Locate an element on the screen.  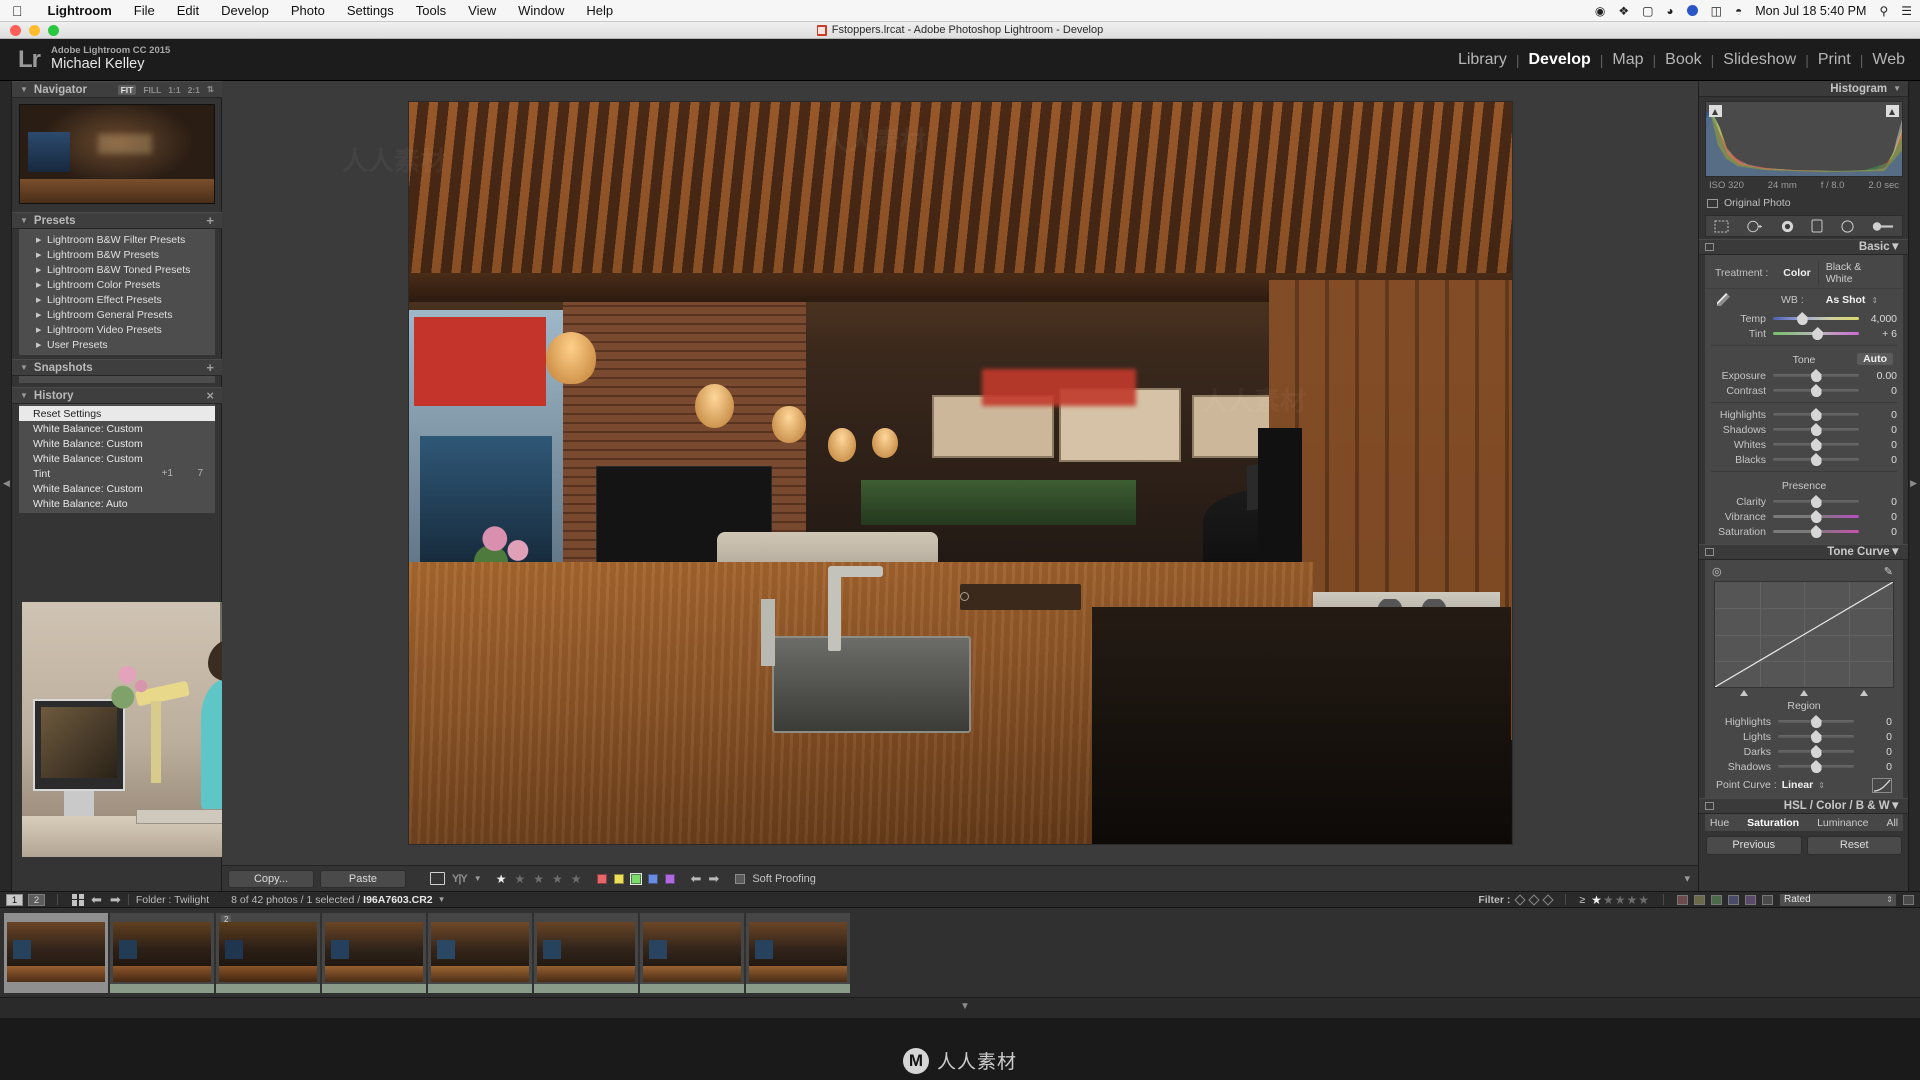
preset-group: ▶ Lightroom B&W Filter Presets is located at coordinates (117, 239).